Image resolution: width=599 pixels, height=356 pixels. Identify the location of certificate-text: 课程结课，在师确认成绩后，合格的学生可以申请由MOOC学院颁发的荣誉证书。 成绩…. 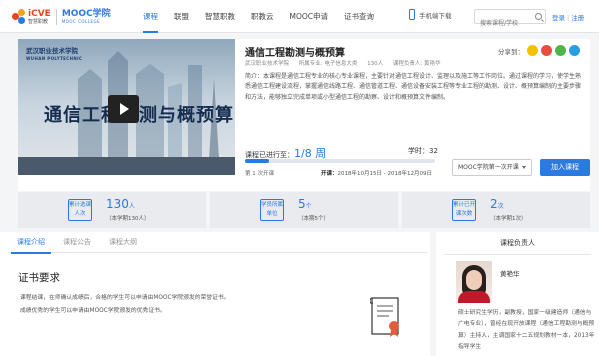
(124, 305).